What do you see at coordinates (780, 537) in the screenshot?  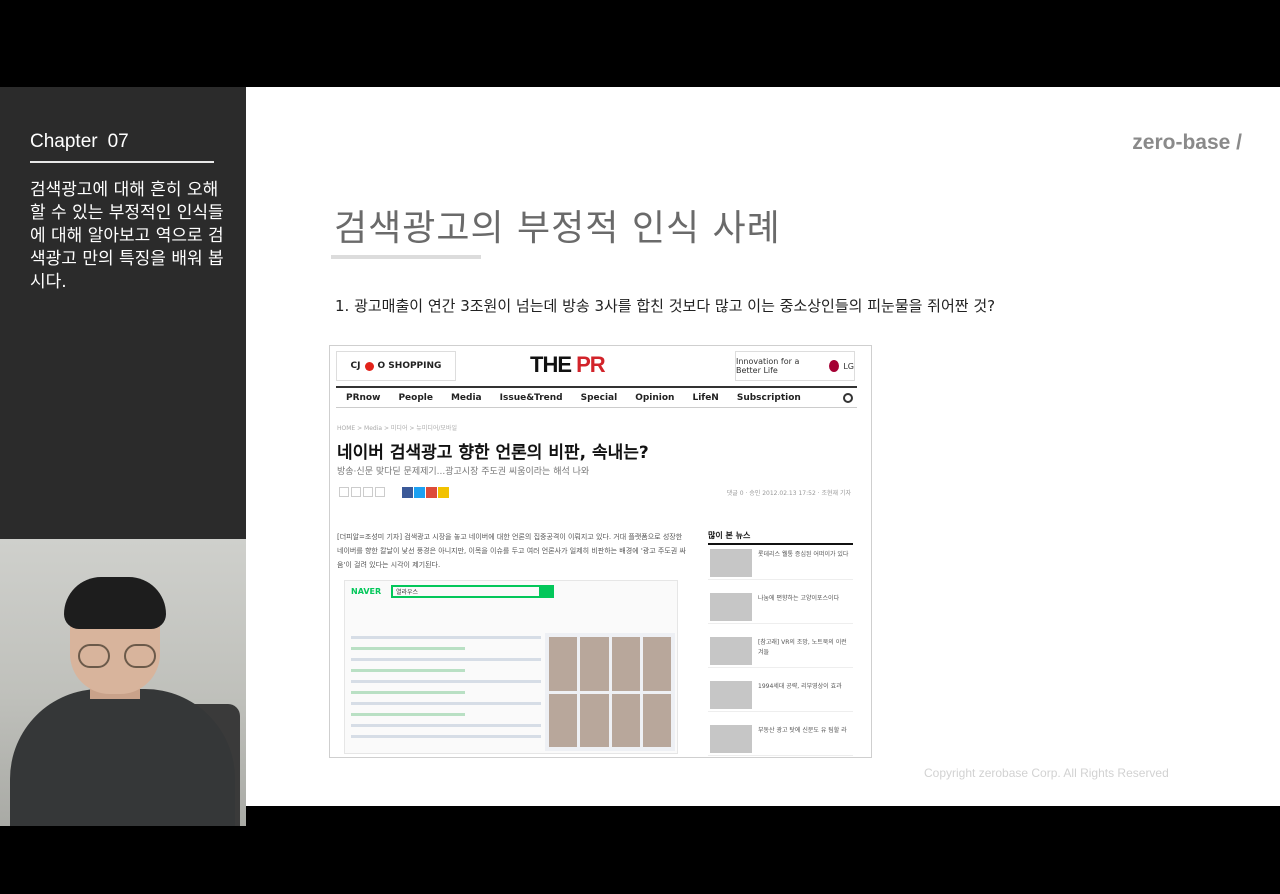 I see `popular-news-title: 많이 본 뉴스` at bounding box center [780, 537].